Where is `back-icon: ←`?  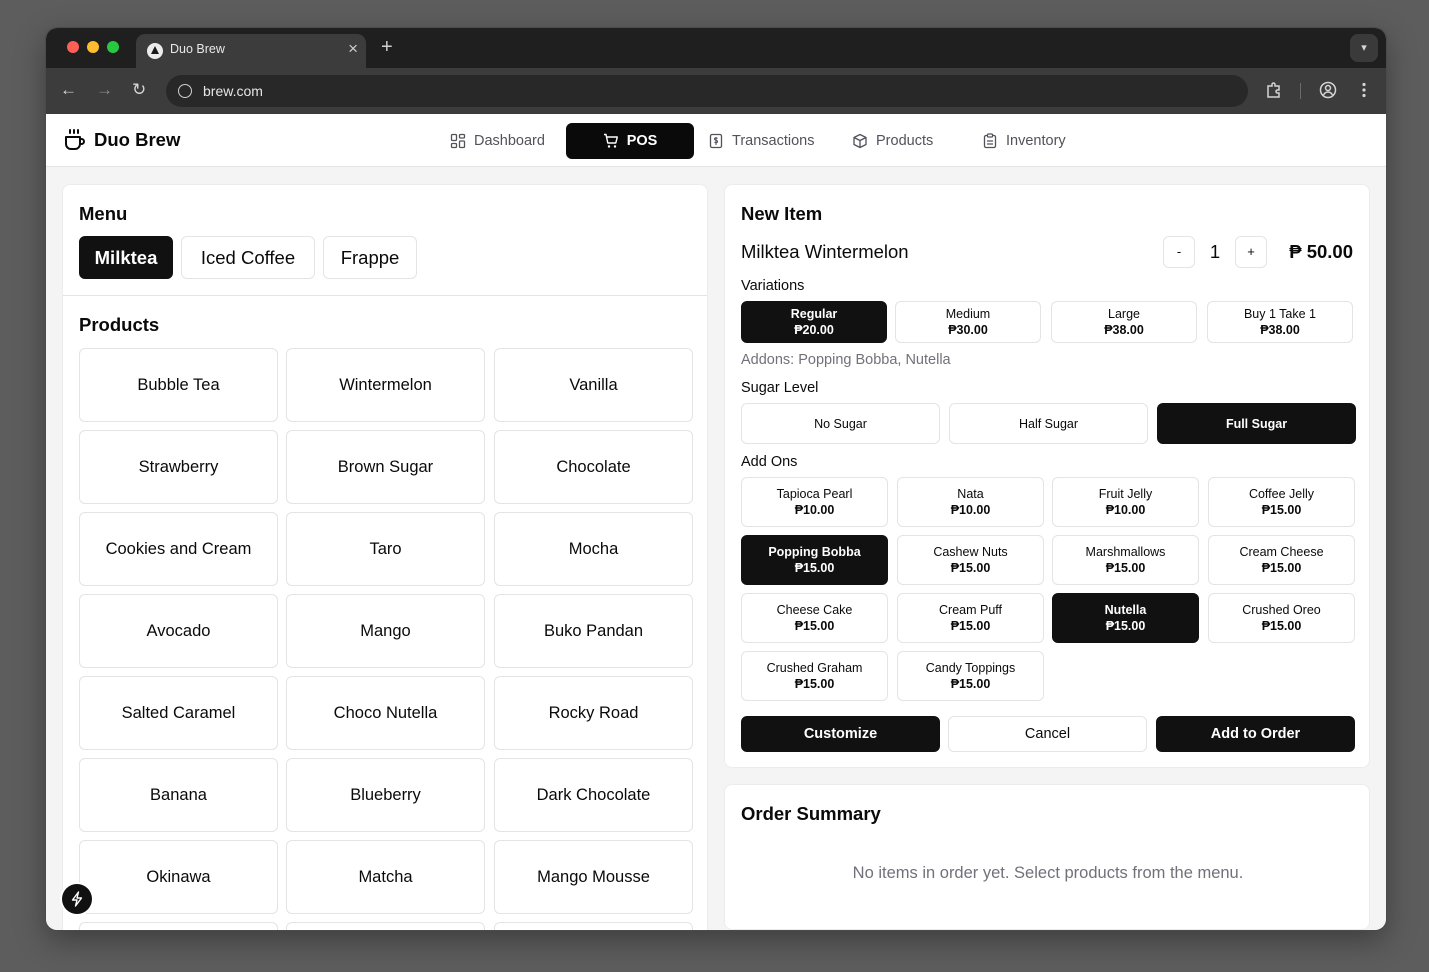
back-icon: ← is located at coordinates (68, 90).